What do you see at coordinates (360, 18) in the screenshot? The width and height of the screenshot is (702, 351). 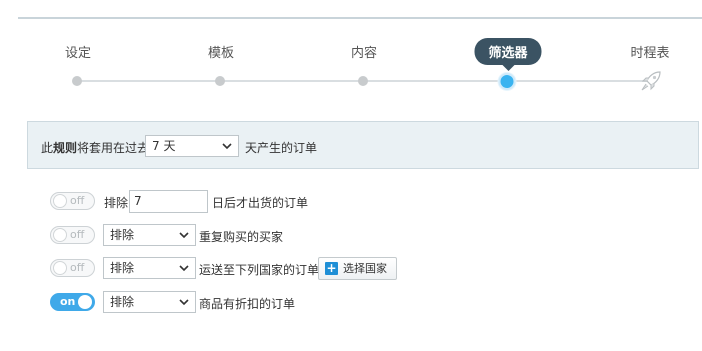 I see `top-divider` at bounding box center [360, 18].